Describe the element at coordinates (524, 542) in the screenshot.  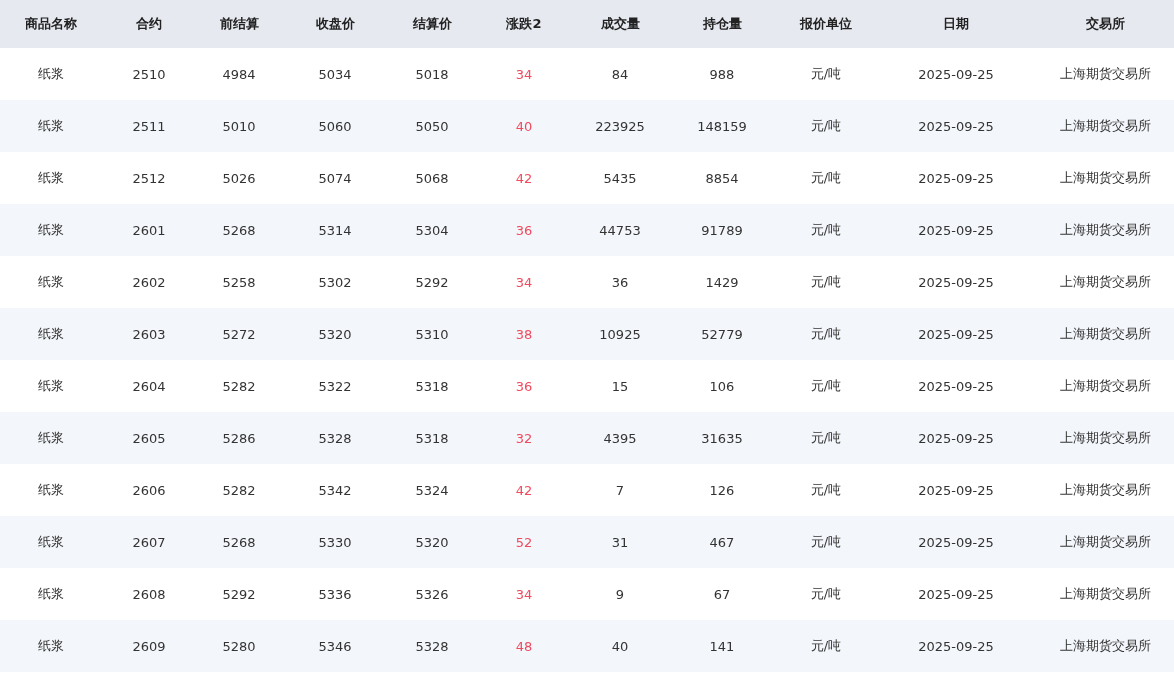
I see `table-cell: 52` at that location.